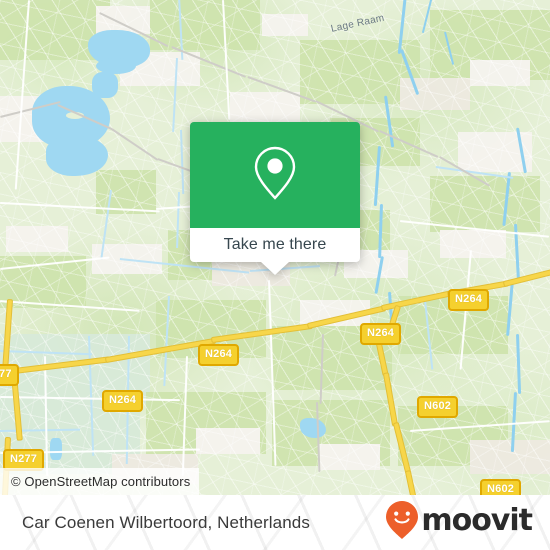 The image size is (550, 550). What do you see at coordinates (123, 401) in the screenshot?
I see `road-shield-n264-4: N264` at bounding box center [123, 401].